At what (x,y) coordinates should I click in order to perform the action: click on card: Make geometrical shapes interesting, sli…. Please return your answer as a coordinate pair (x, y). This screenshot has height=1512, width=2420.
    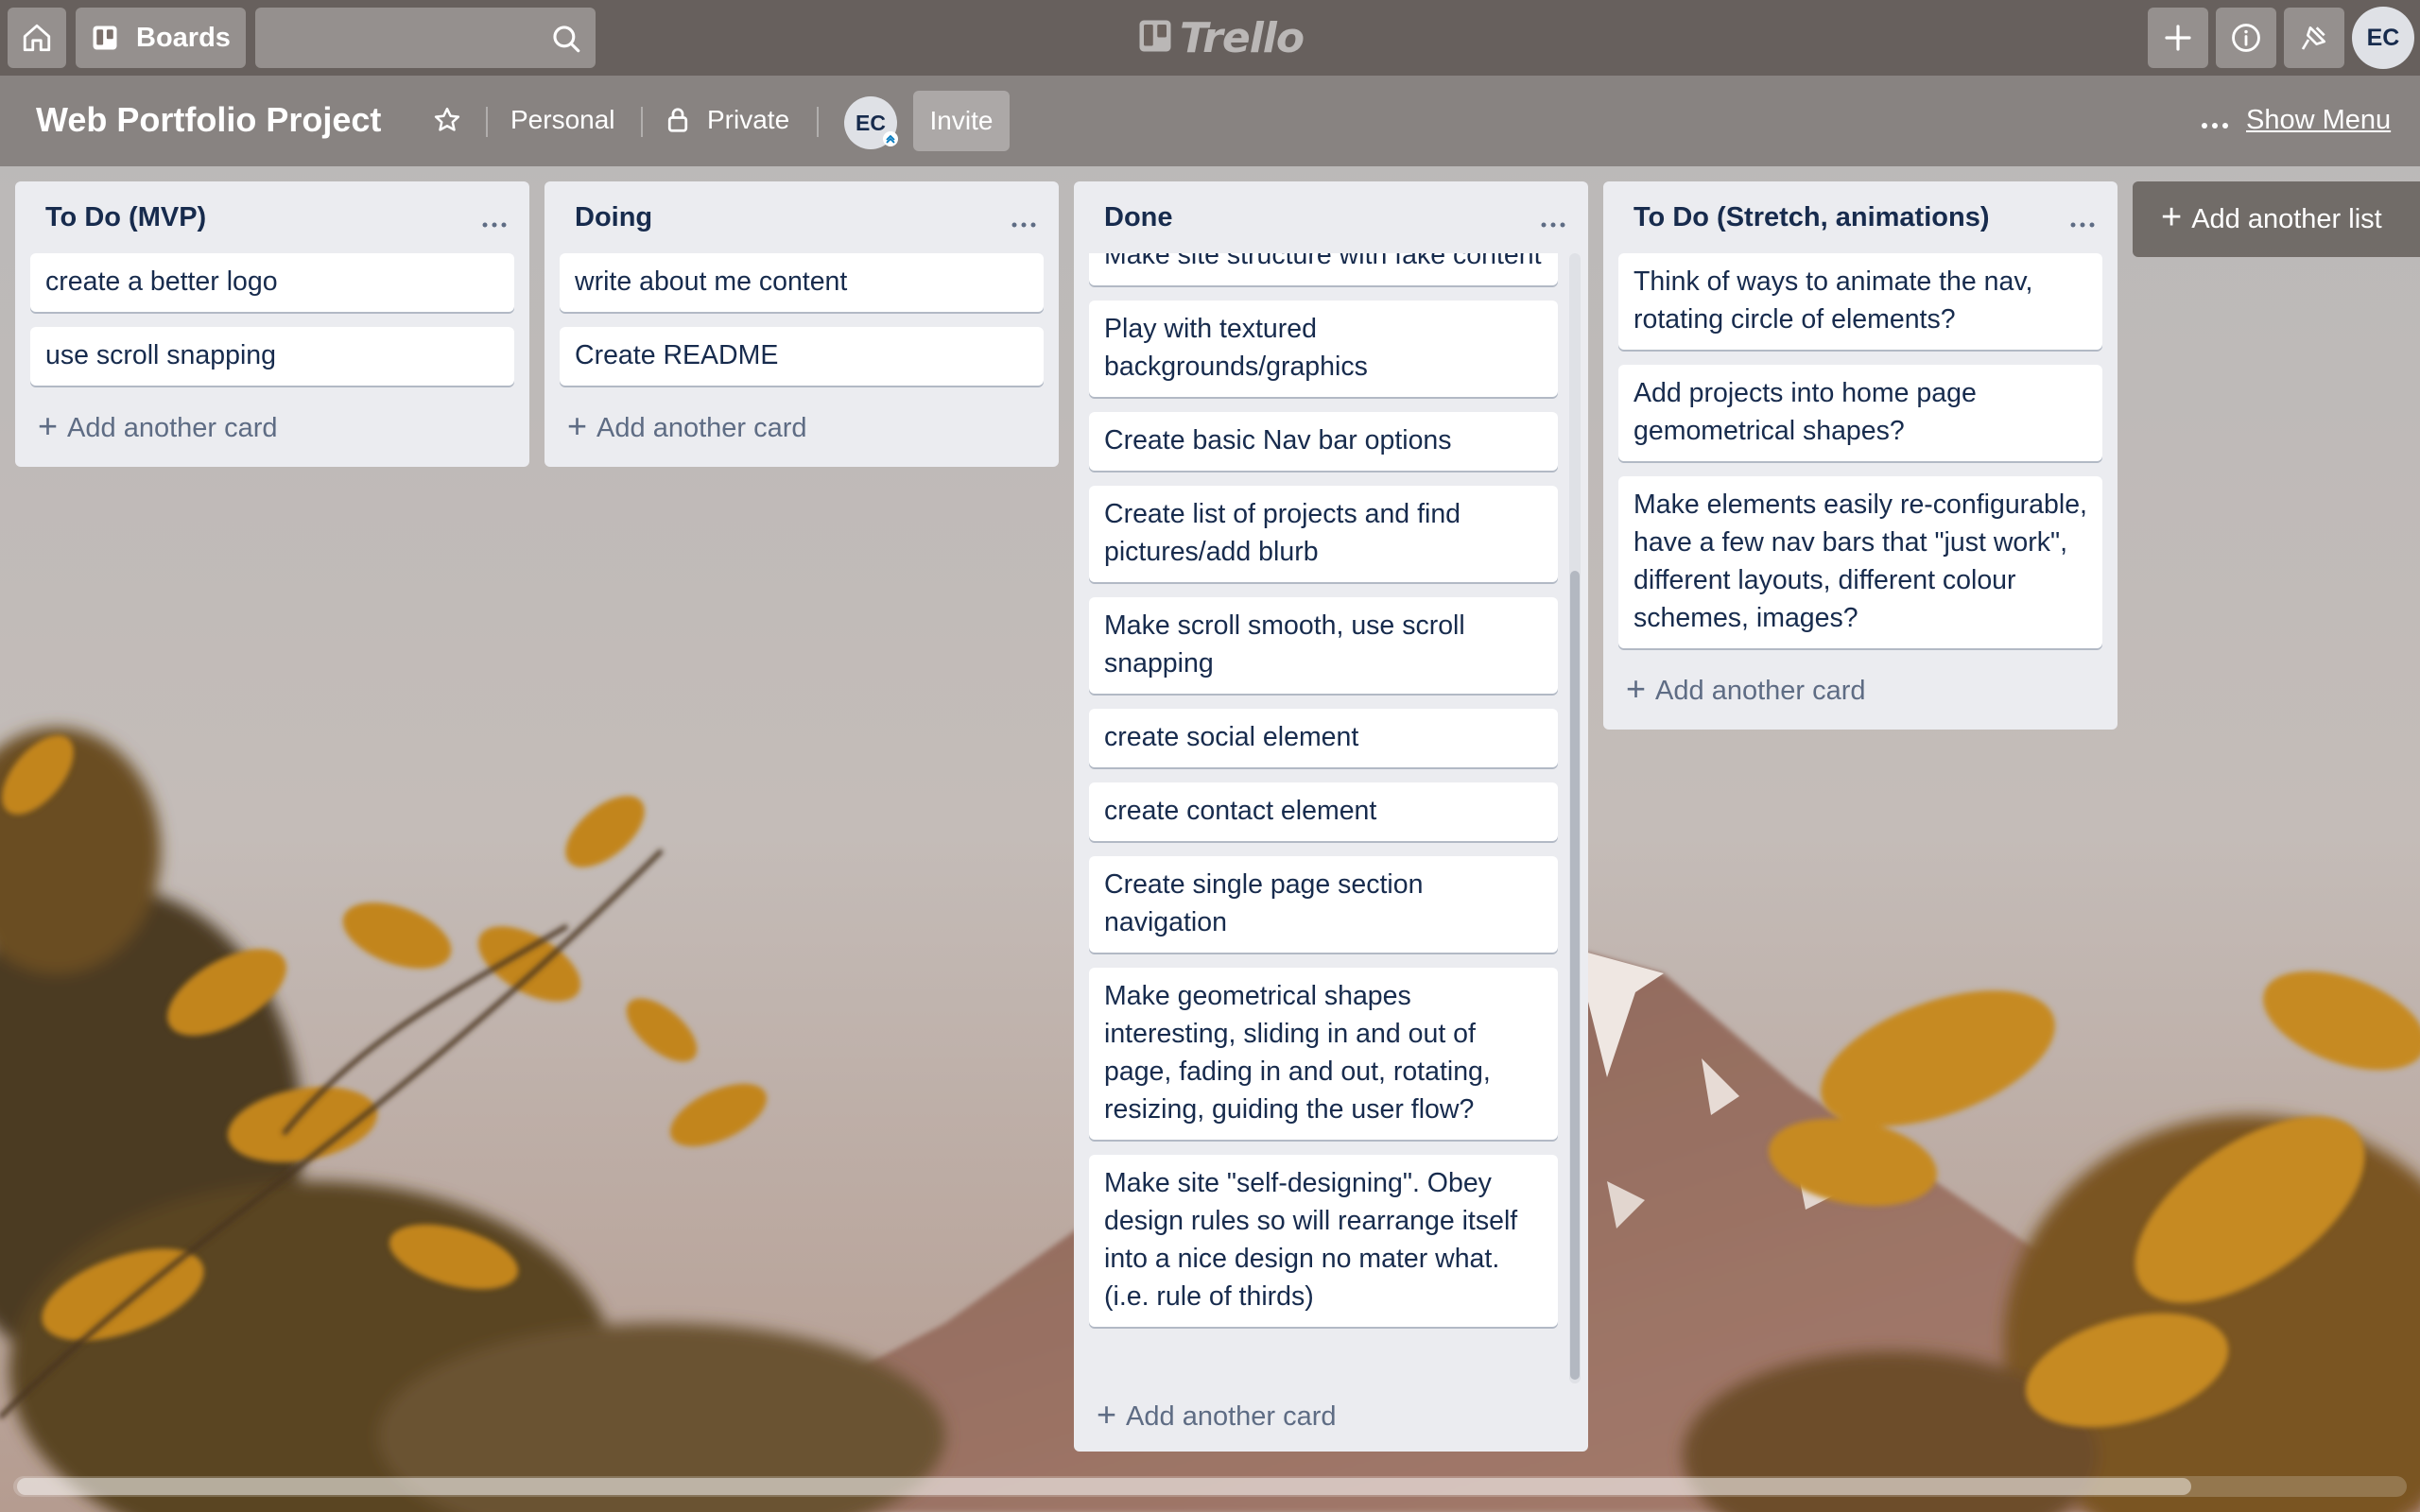
    Looking at the image, I should click on (1324, 1054).